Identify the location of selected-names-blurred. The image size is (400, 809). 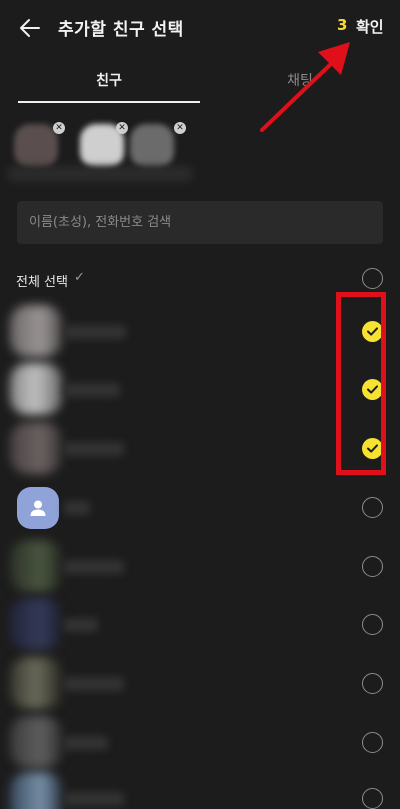
(100, 174).